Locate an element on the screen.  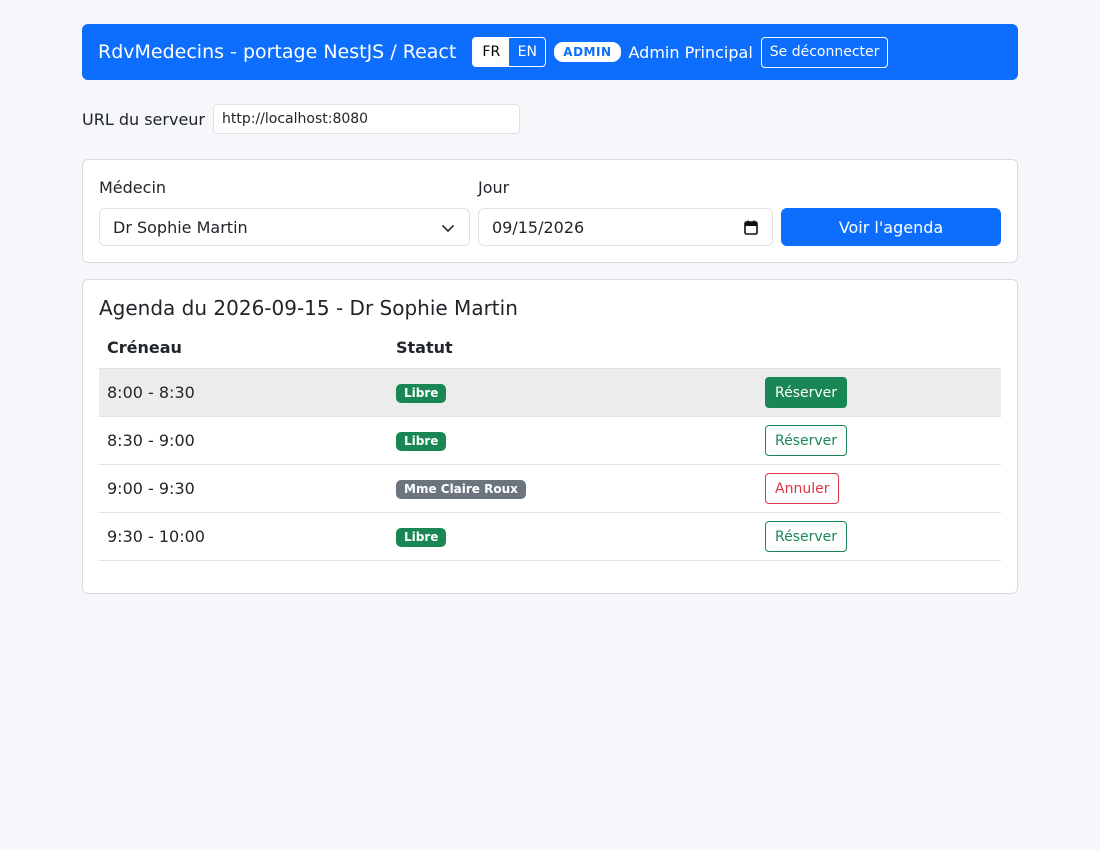
doctor-label: Médecin is located at coordinates (133, 187).